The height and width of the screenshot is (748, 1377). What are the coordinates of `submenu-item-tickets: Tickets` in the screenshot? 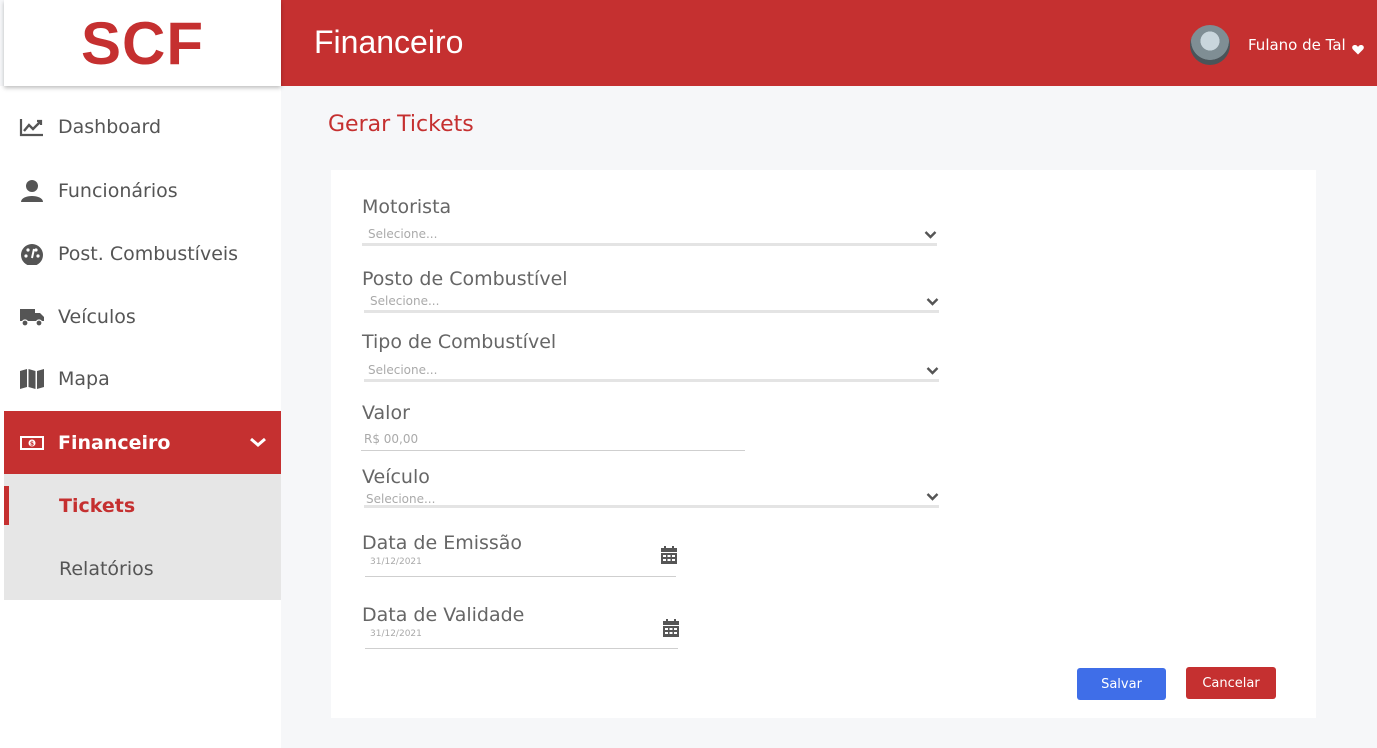 It's located at (142, 505).